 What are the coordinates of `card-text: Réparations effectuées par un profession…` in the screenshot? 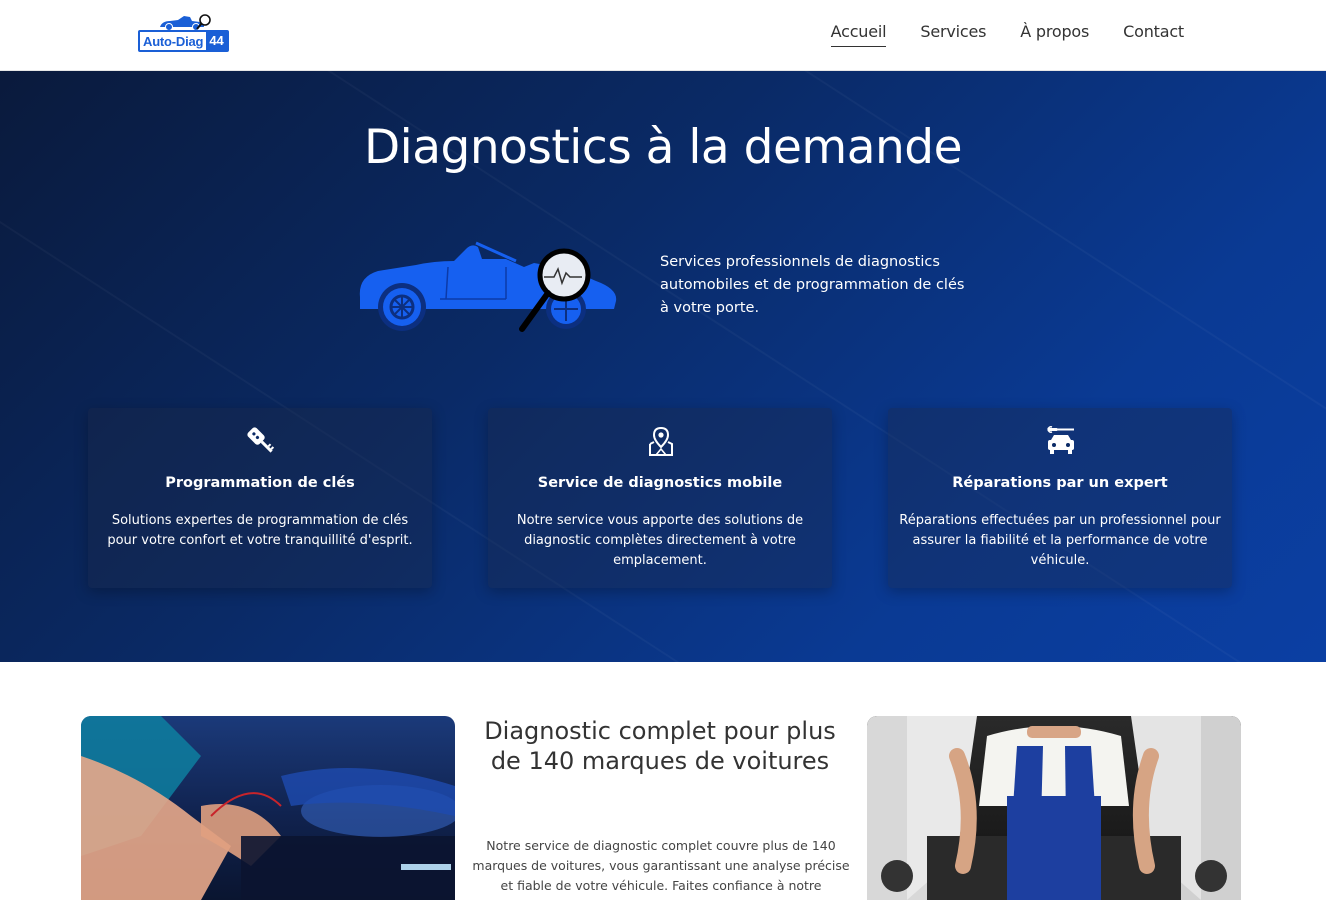 It's located at (1060, 540).